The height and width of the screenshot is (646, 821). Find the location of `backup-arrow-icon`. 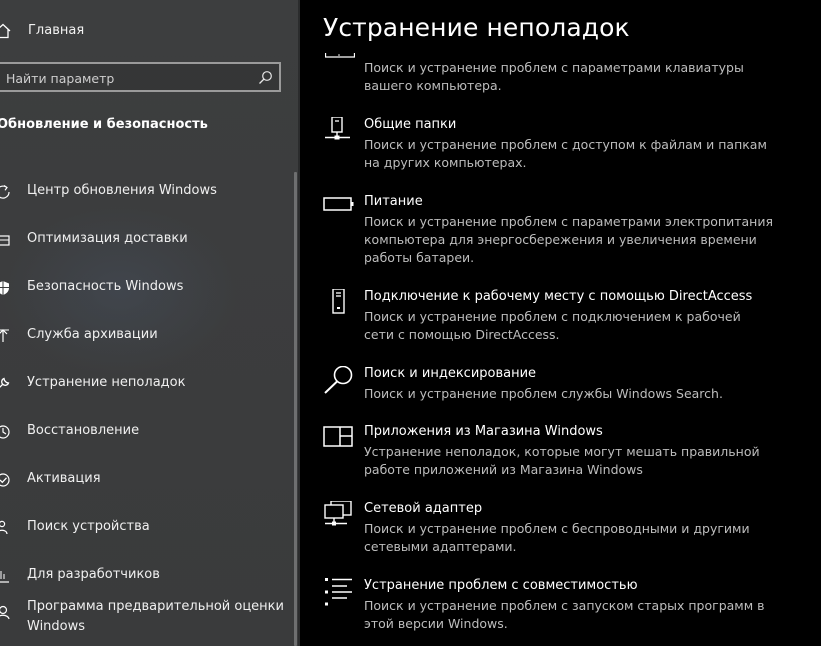

backup-arrow-icon is located at coordinates (6, 336).